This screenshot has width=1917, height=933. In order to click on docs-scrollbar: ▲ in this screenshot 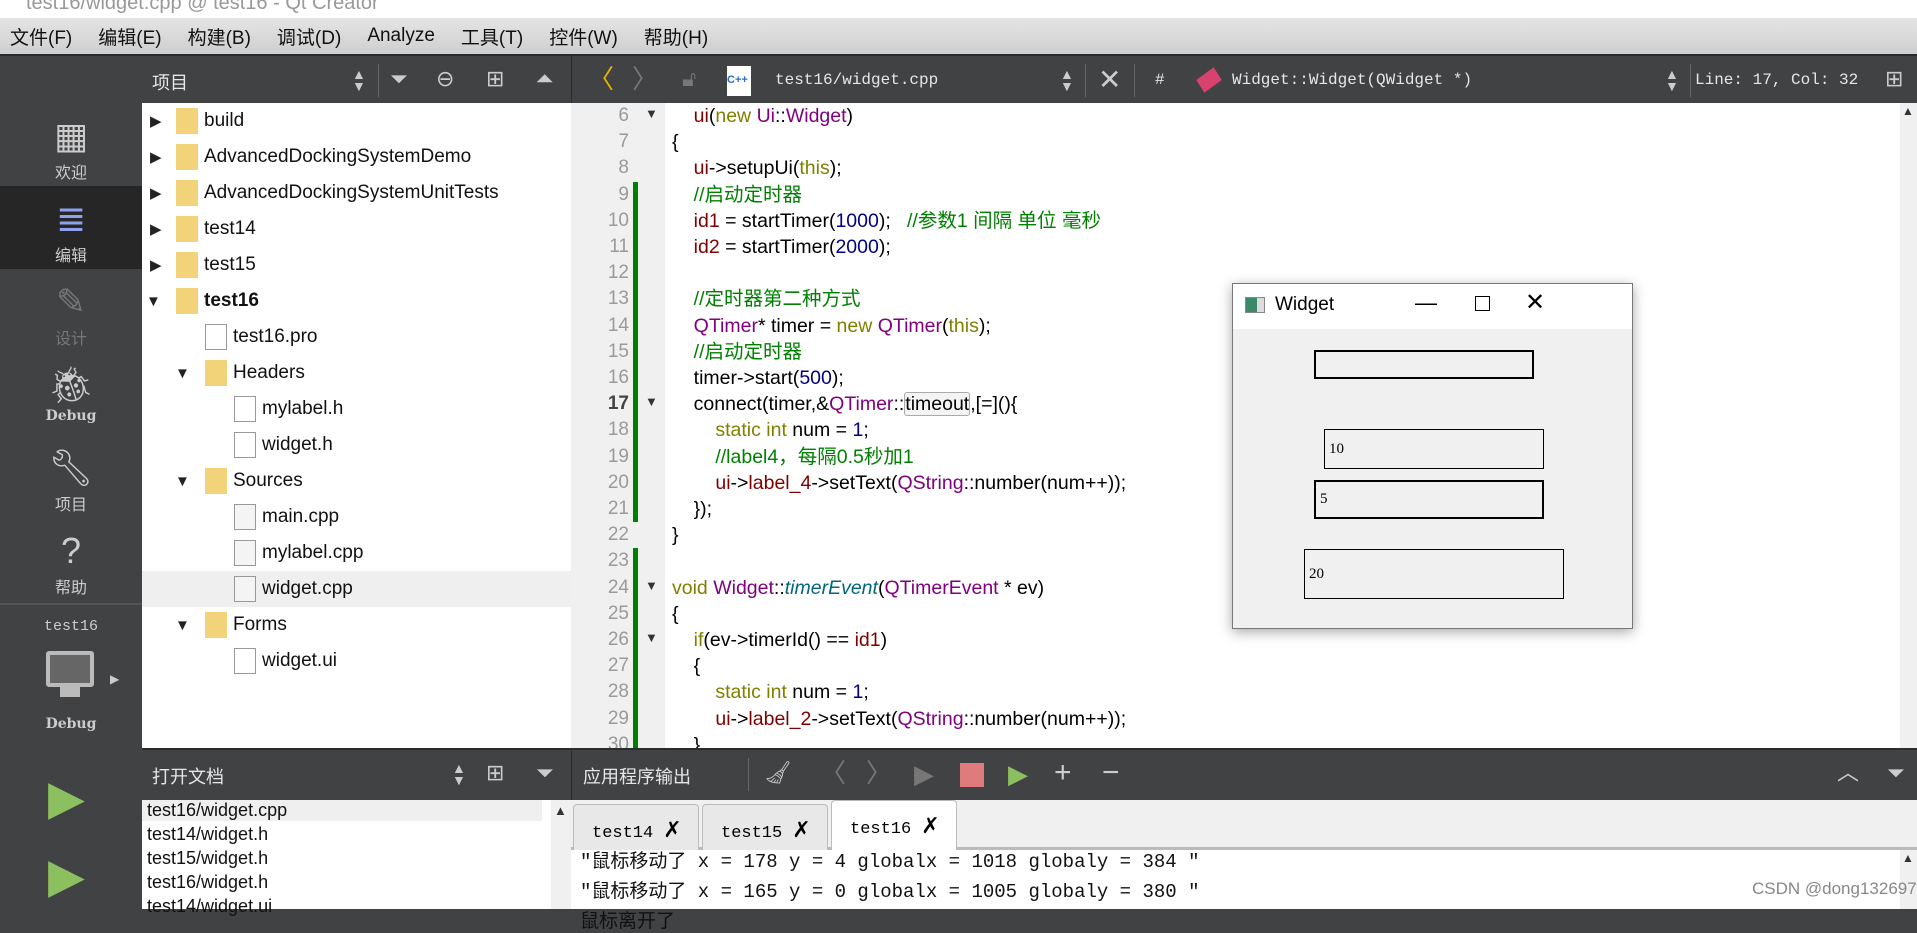, I will do `click(561, 854)`.